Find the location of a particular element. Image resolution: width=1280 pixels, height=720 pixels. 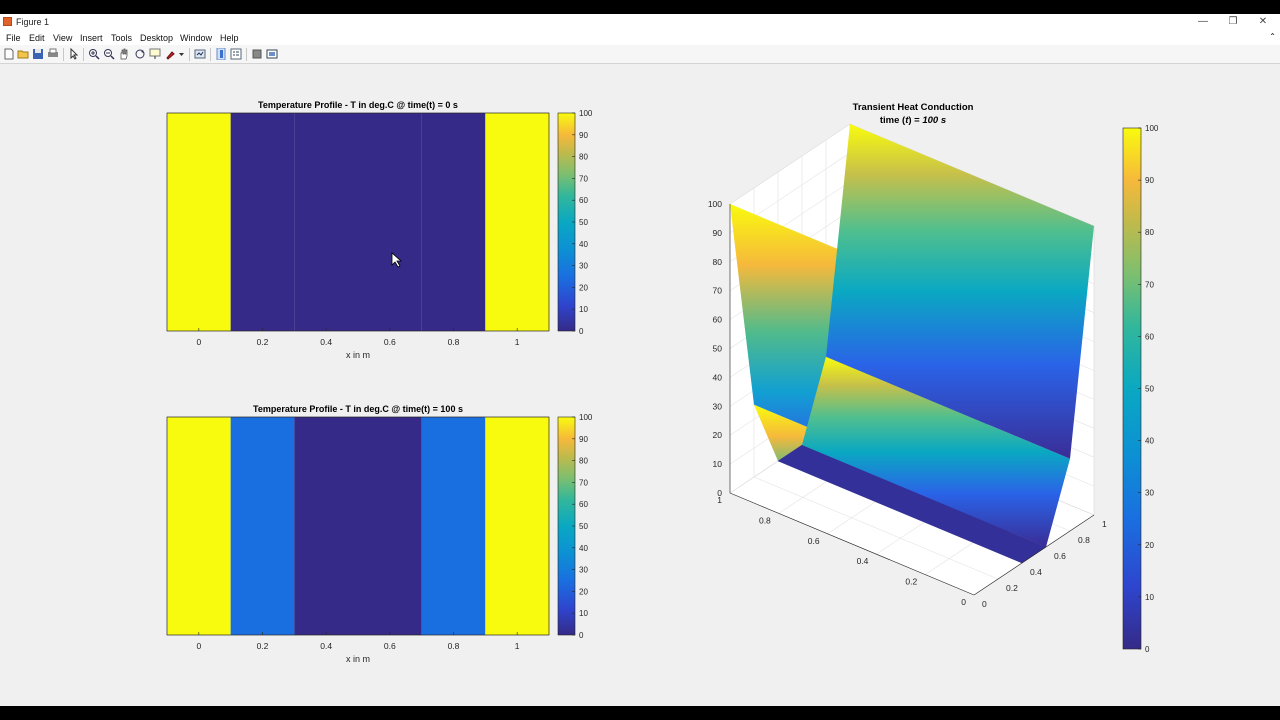

menu-file: File is located at coordinates (13, 38).